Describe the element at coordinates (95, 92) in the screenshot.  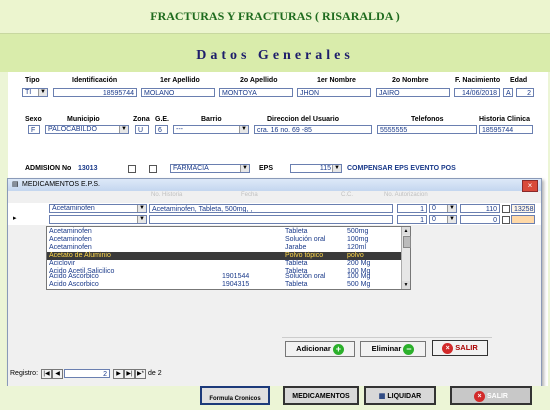
I see `identificacion-field: 18595744` at that location.